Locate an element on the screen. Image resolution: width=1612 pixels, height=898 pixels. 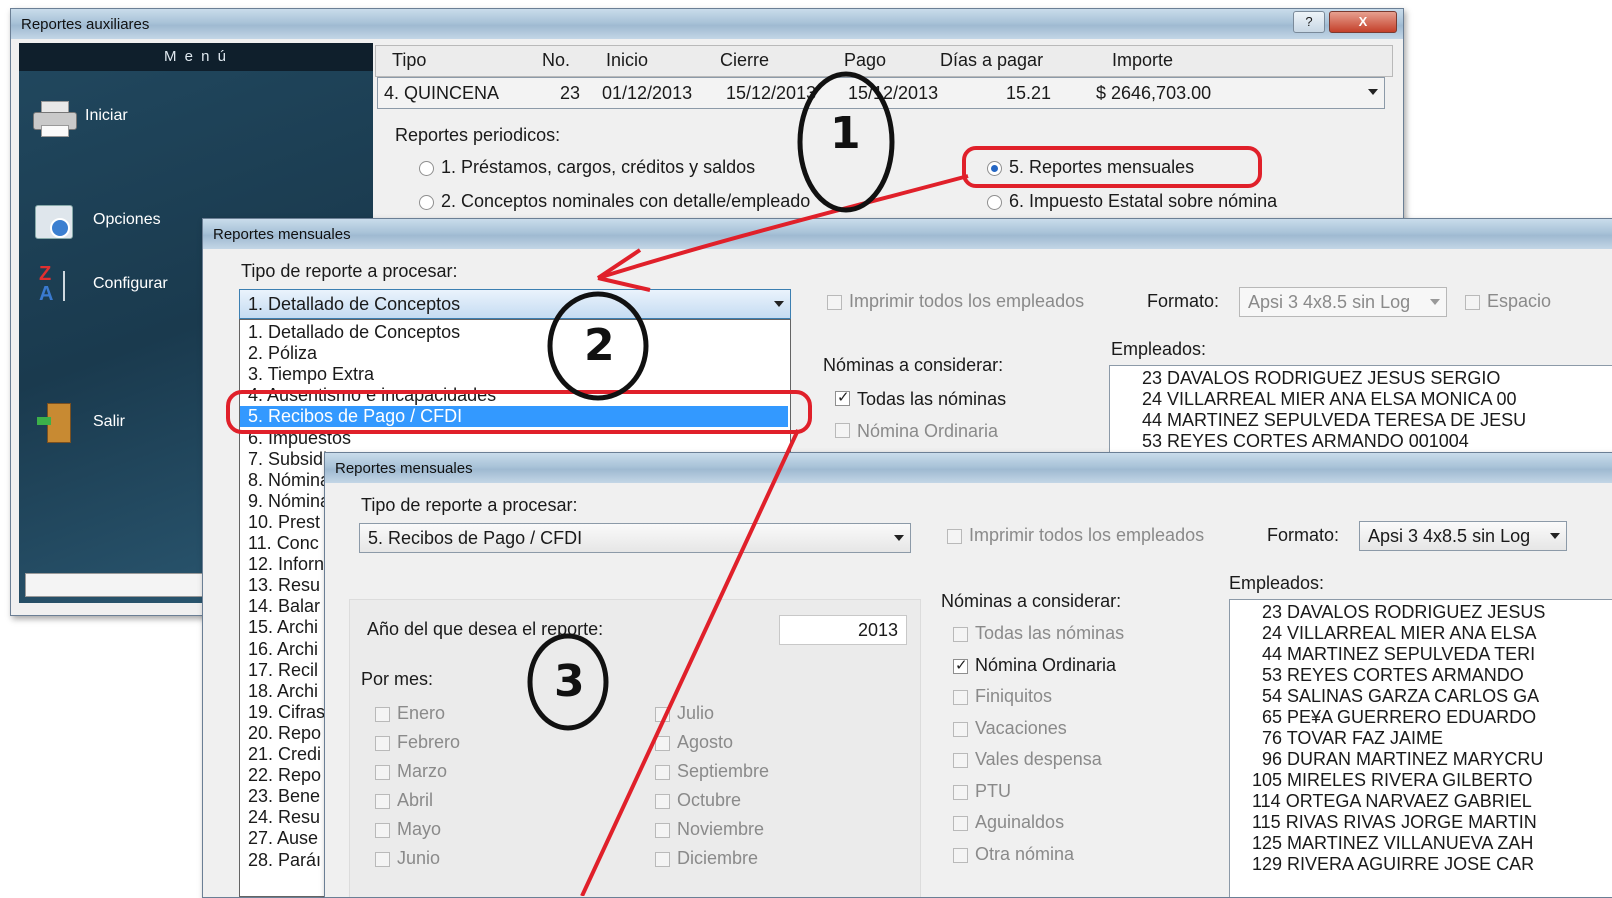
nomina-label: Vales despensa is located at coordinates (1038, 759).